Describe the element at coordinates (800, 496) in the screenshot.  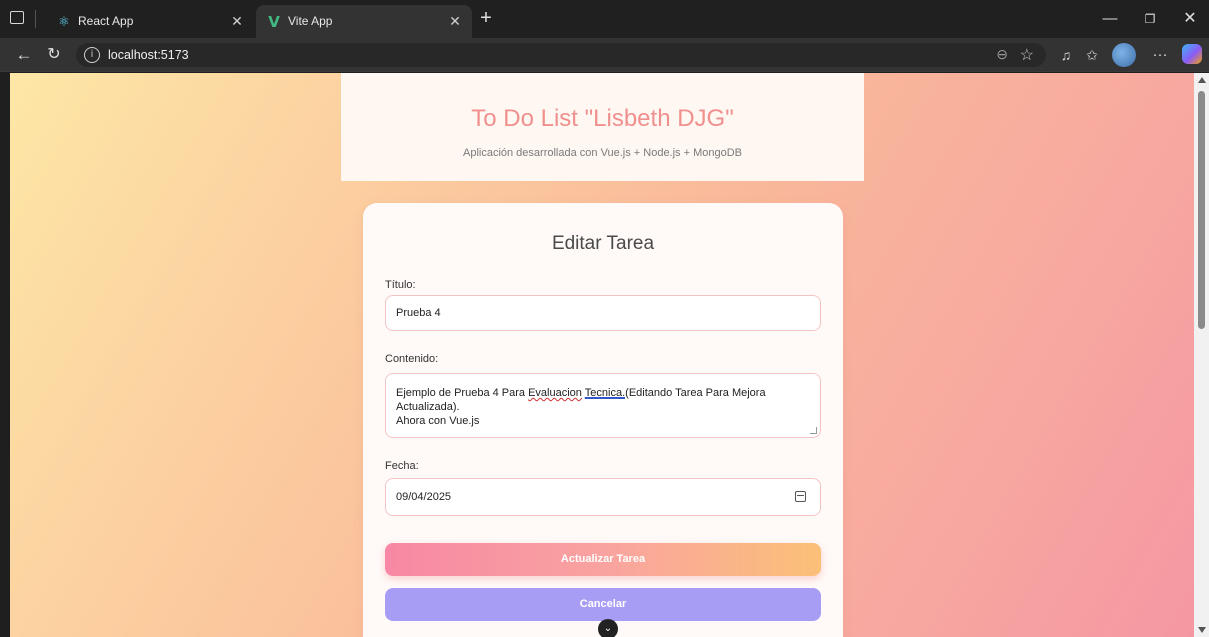
I see `calendar-icon` at that location.